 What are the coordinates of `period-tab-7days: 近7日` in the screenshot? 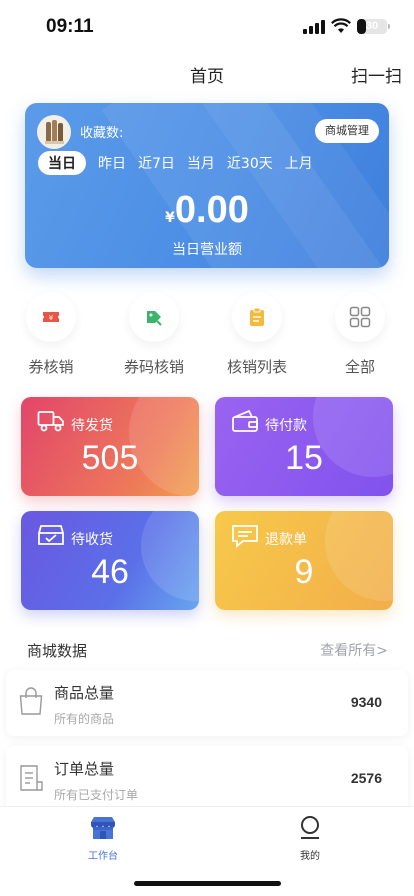 It's located at (156, 163).